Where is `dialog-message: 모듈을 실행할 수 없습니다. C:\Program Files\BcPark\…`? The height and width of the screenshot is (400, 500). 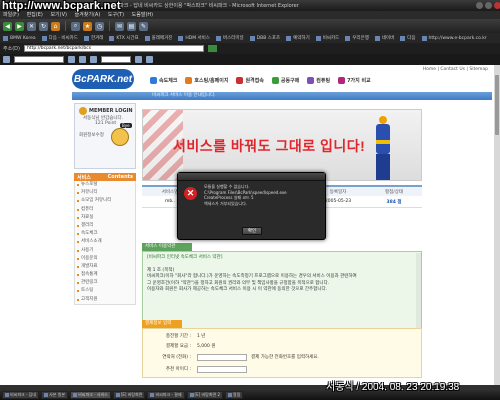 dialog-message: 모듈을 실행할 수 없습니다. C:\Program Files\BcPark\… is located at coordinates (245, 195).